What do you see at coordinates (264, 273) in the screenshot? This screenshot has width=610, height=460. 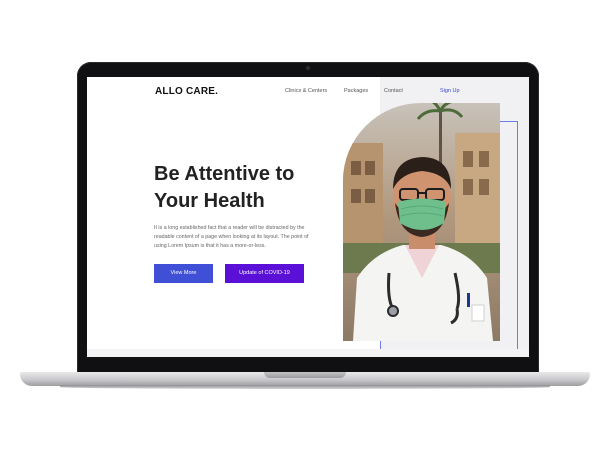 I see `covid-update-button: Update of COVID-19` at bounding box center [264, 273].